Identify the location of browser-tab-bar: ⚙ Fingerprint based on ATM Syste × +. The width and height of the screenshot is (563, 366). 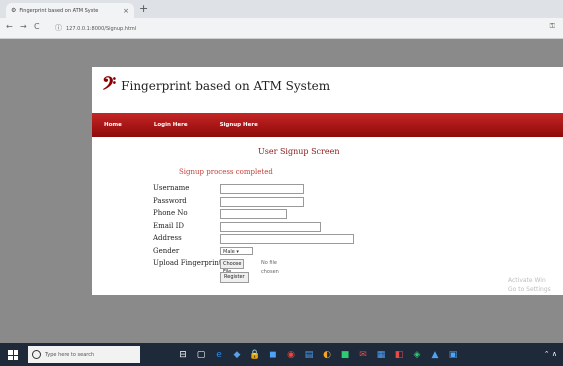
(281, 9).